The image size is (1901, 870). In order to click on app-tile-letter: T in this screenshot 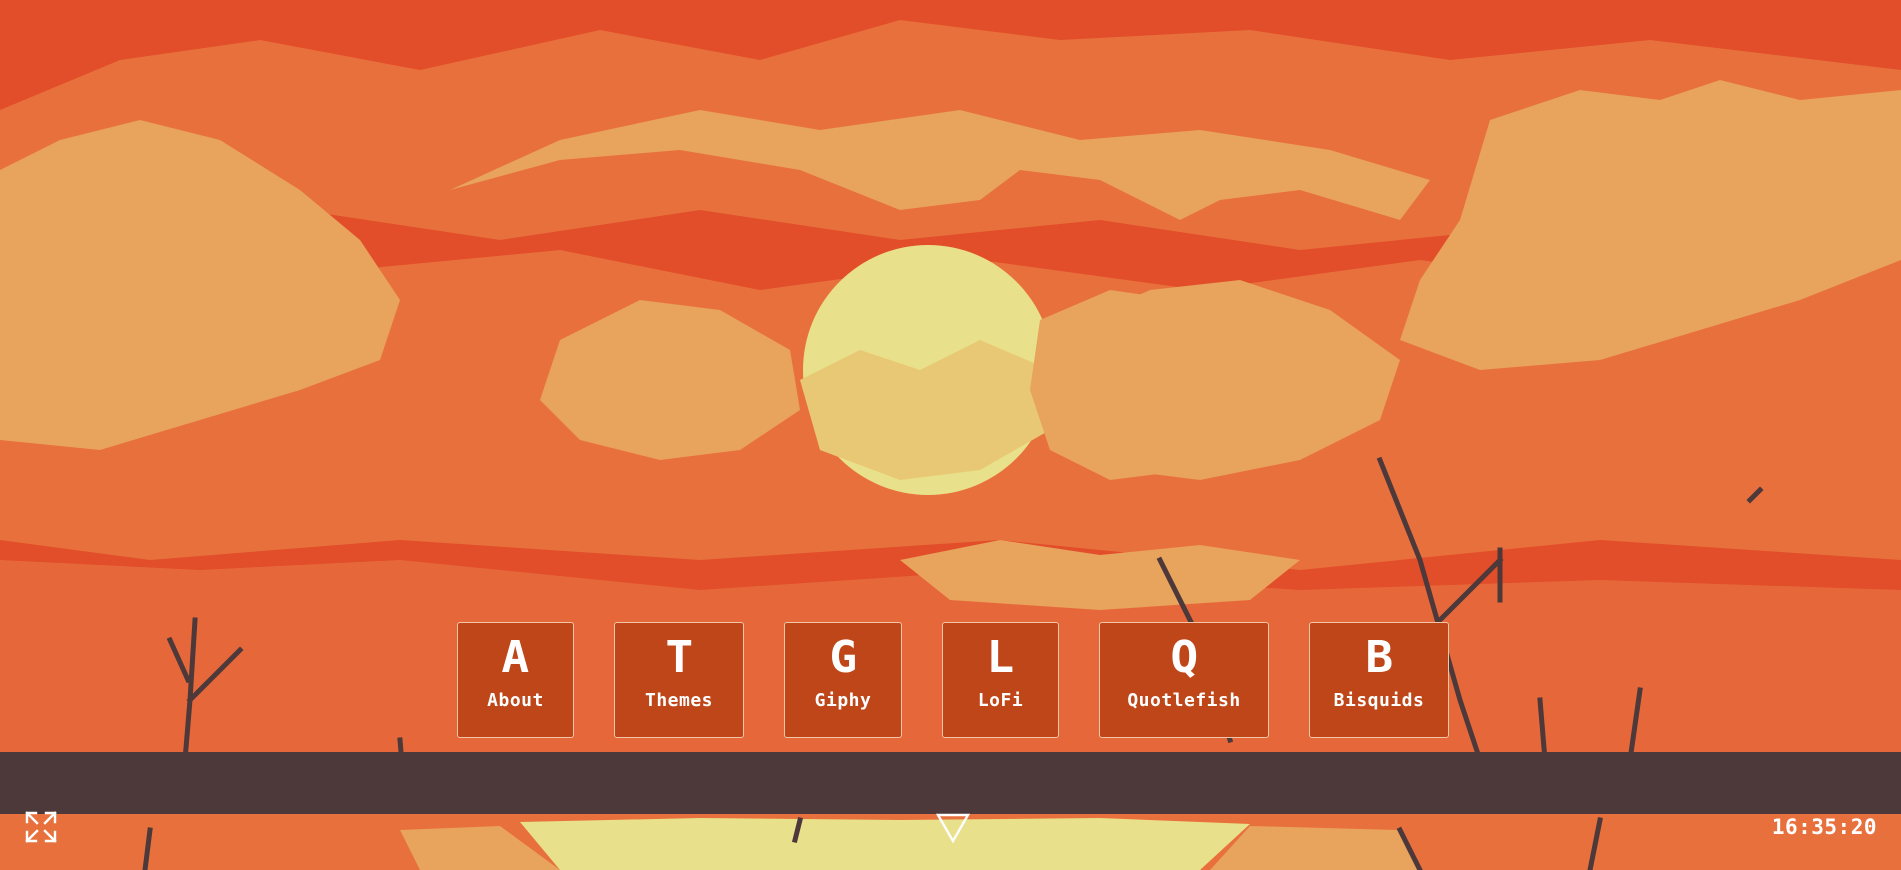, I will do `click(679, 657)`.